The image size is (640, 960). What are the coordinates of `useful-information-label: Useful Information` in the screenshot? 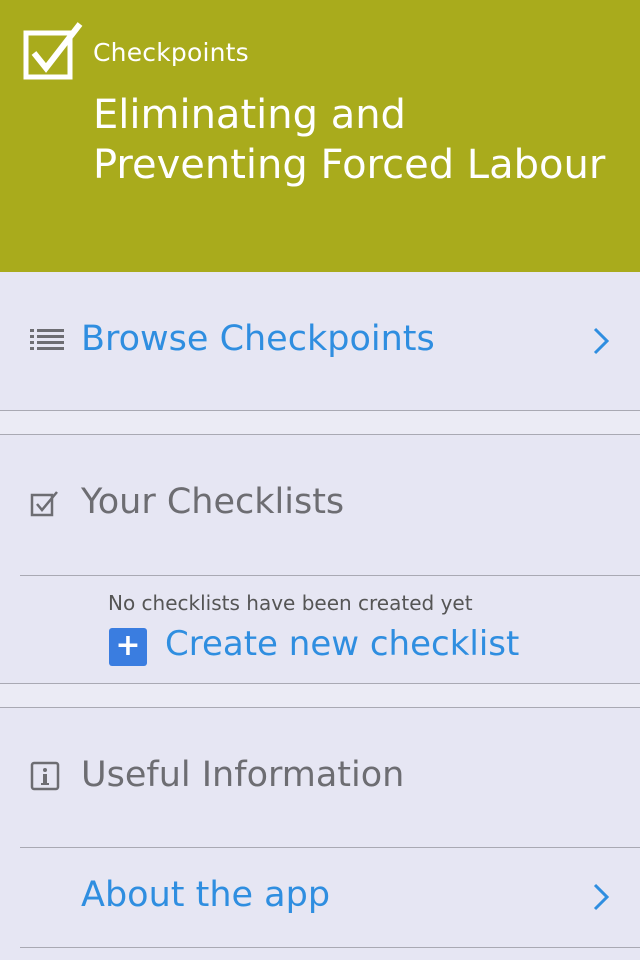 It's located at (243, 775).